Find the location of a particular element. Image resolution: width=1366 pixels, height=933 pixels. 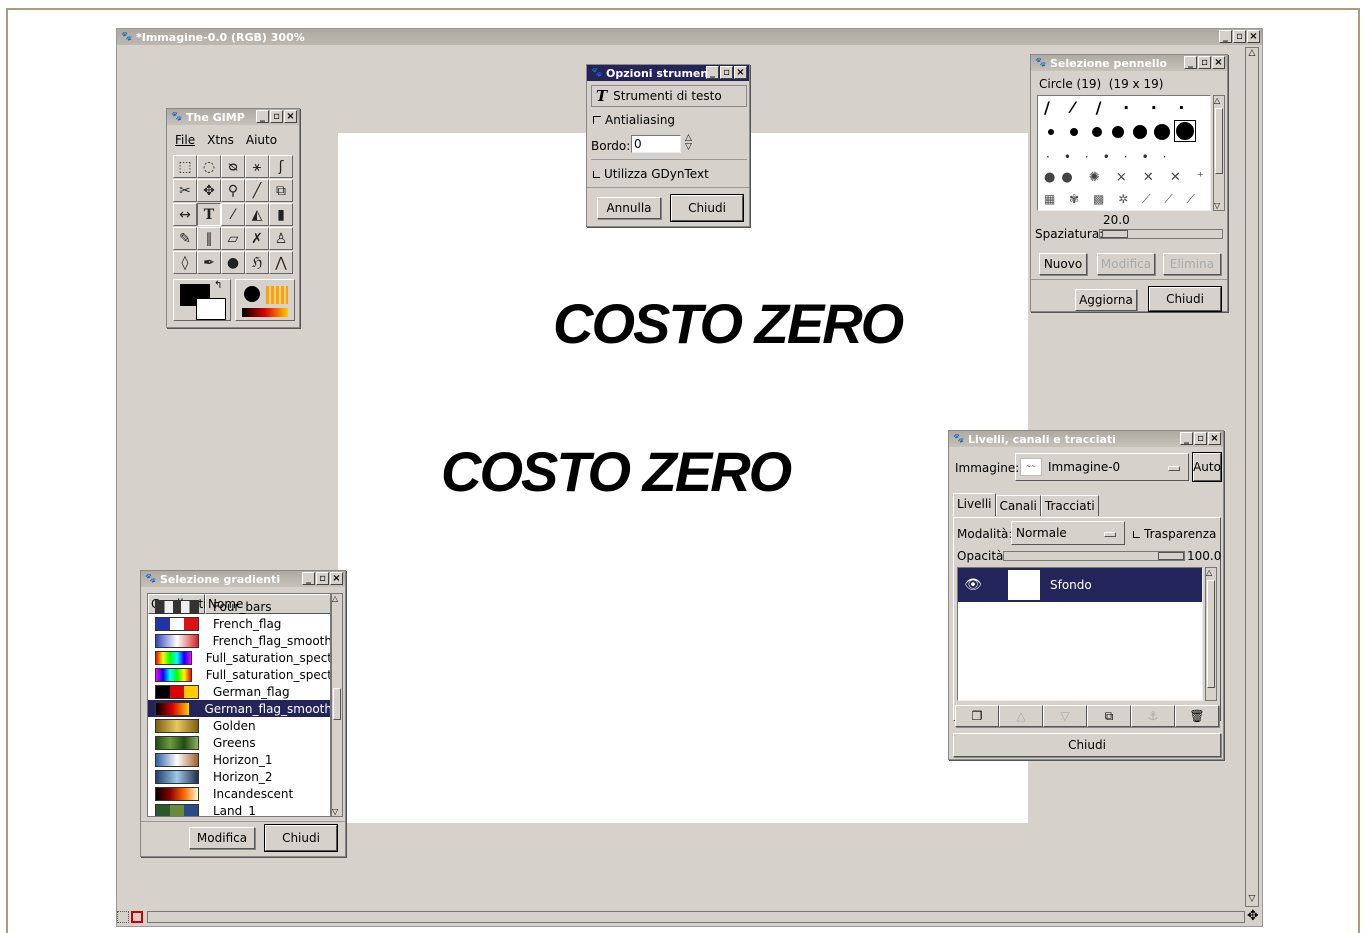

active-brush-icon is located at coordinates (252, 294).